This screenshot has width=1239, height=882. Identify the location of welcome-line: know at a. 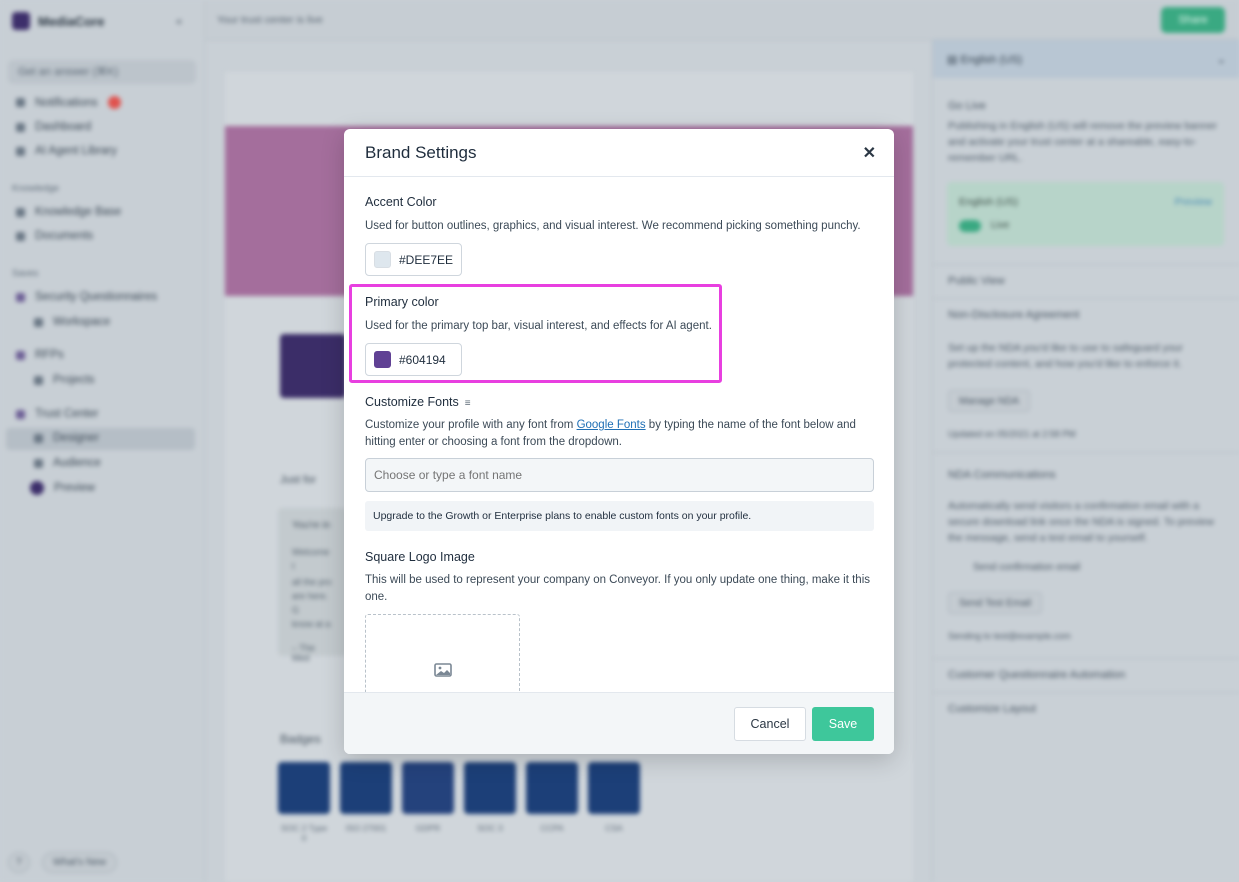
(311, 624).